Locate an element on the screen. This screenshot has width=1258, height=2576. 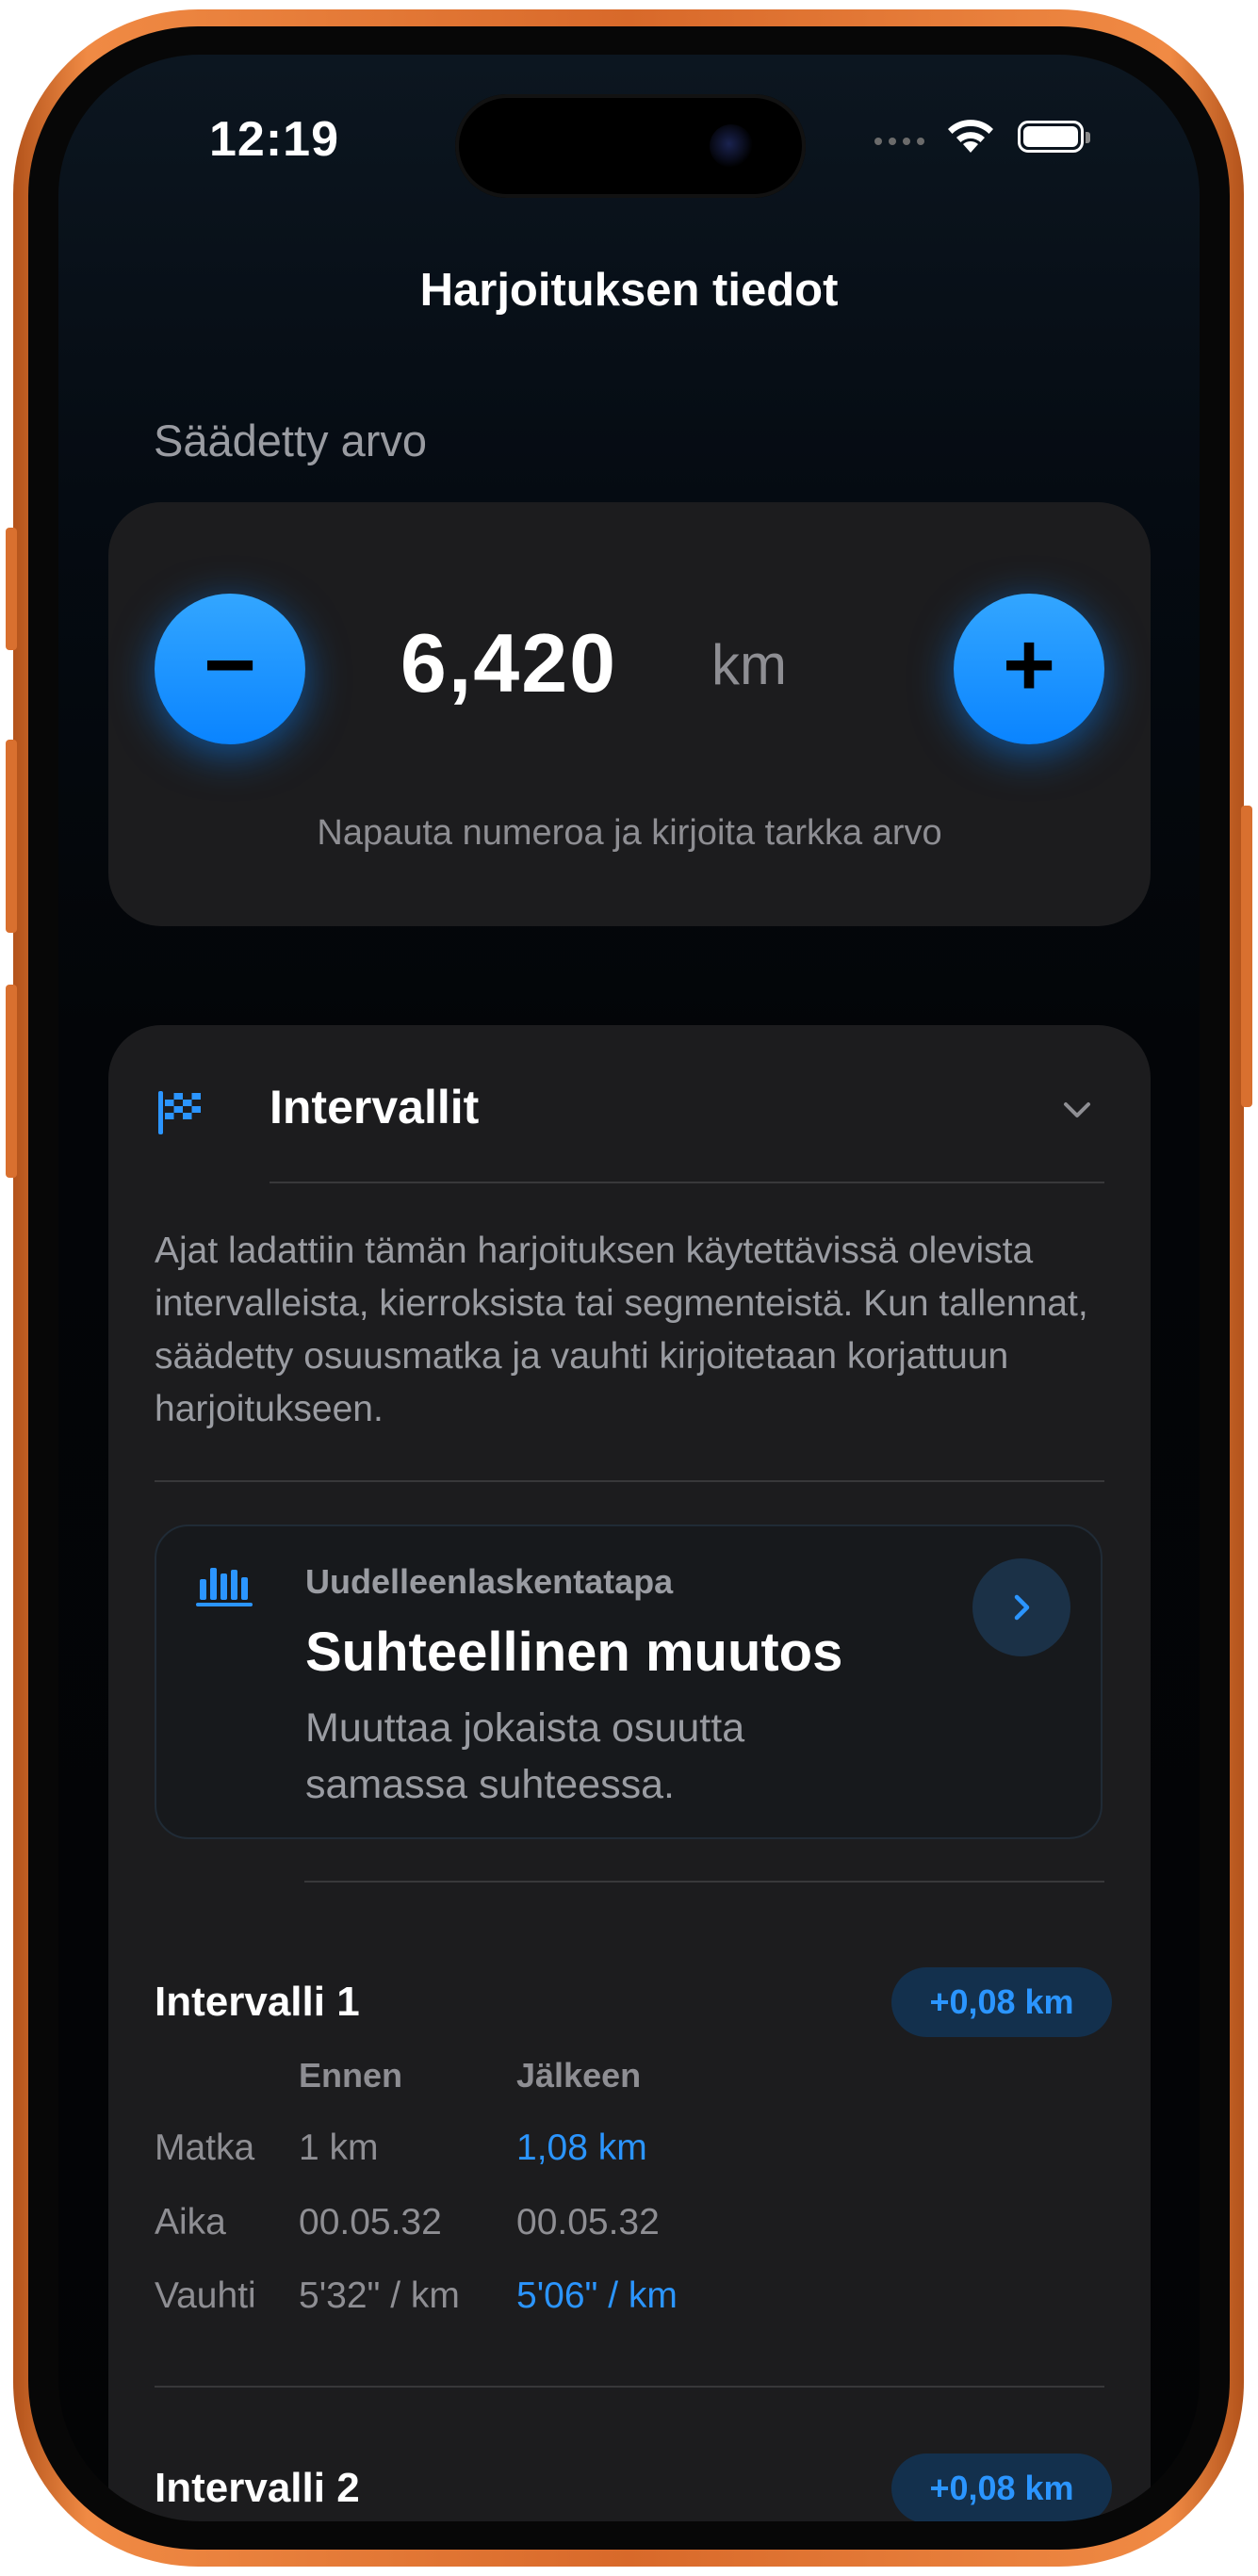
battery-tip is located at coordinates (1088, 137).